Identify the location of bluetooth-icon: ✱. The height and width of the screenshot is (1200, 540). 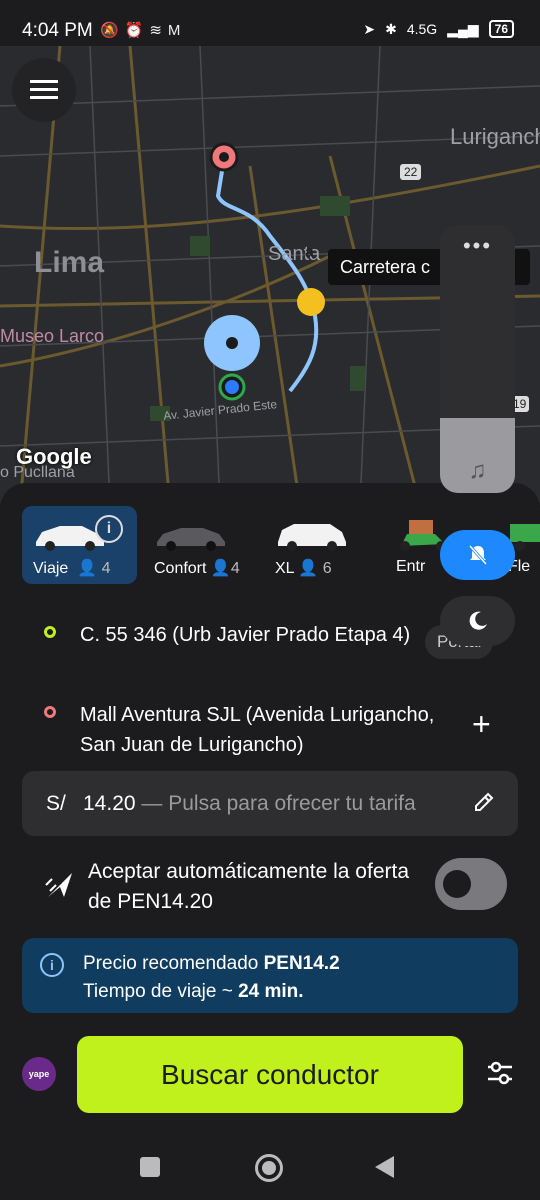
(391, 28).